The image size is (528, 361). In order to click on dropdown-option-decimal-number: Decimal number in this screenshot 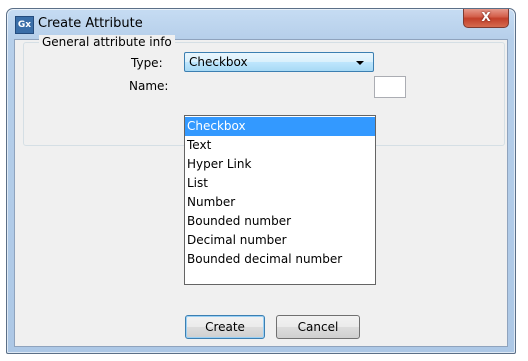, I will do `click(280, 240)`.